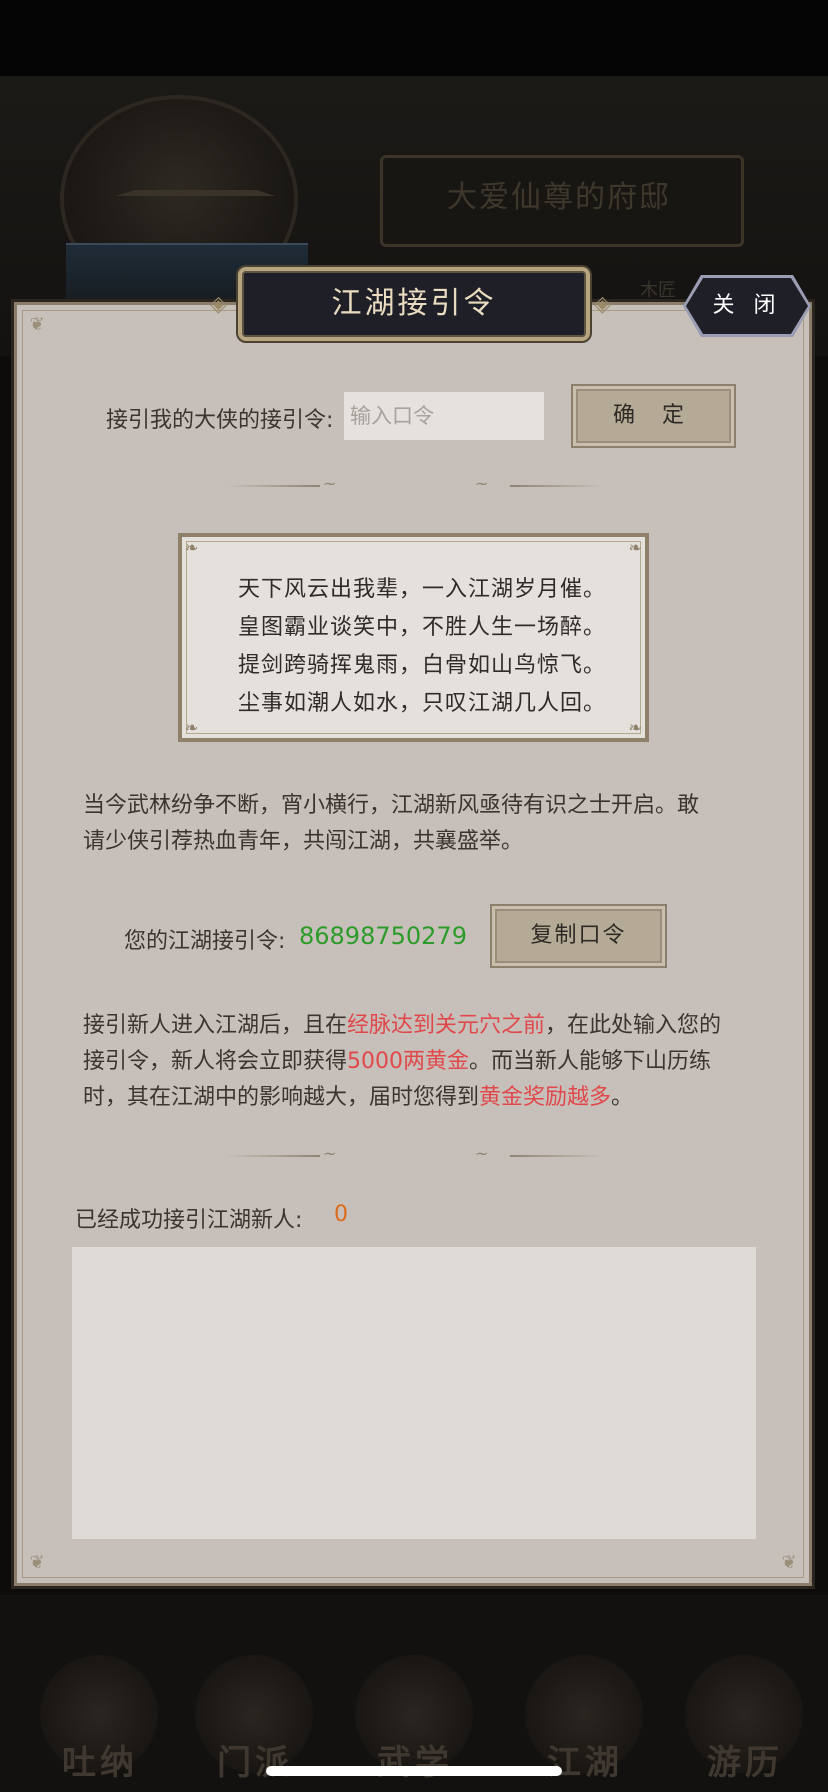  I want to click on your-invite-code: 86898750279, so click(383, 936).